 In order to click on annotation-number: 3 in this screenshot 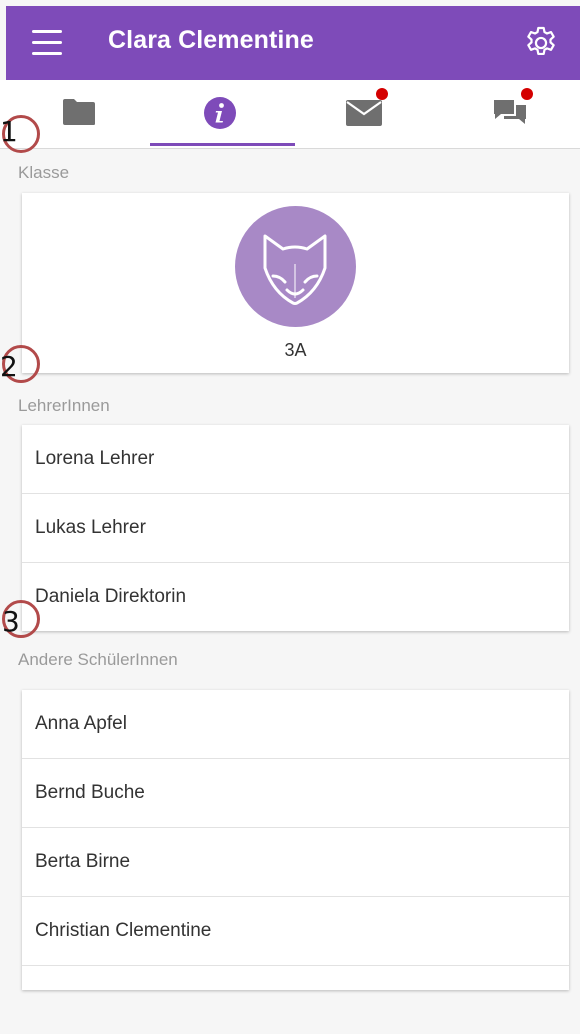, I will do `click(11, 621)`.